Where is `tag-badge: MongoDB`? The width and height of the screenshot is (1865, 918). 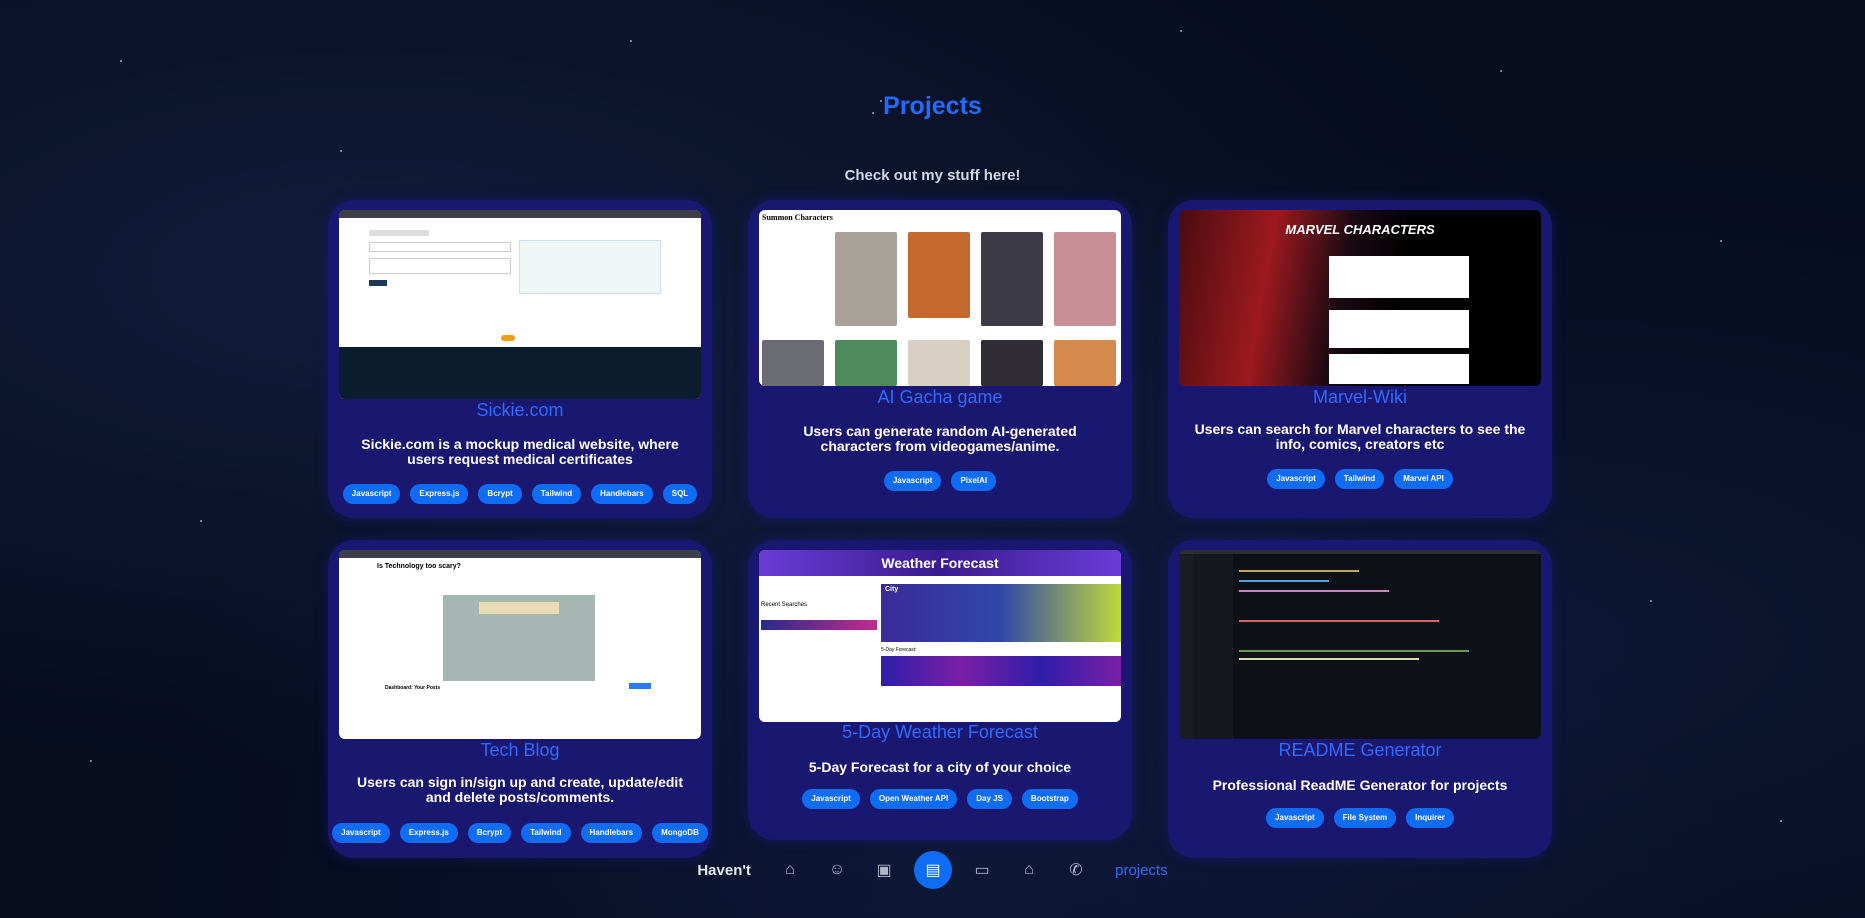 tag-badge: MongoDB is located at coordinates (680, 833).